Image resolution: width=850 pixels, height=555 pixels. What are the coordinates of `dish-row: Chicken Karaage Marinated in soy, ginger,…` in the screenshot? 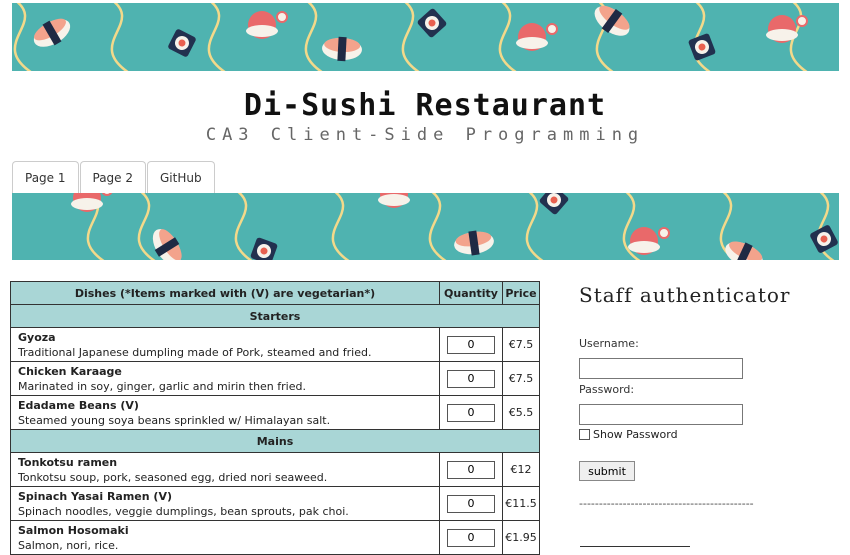 It's located at (275, 378).